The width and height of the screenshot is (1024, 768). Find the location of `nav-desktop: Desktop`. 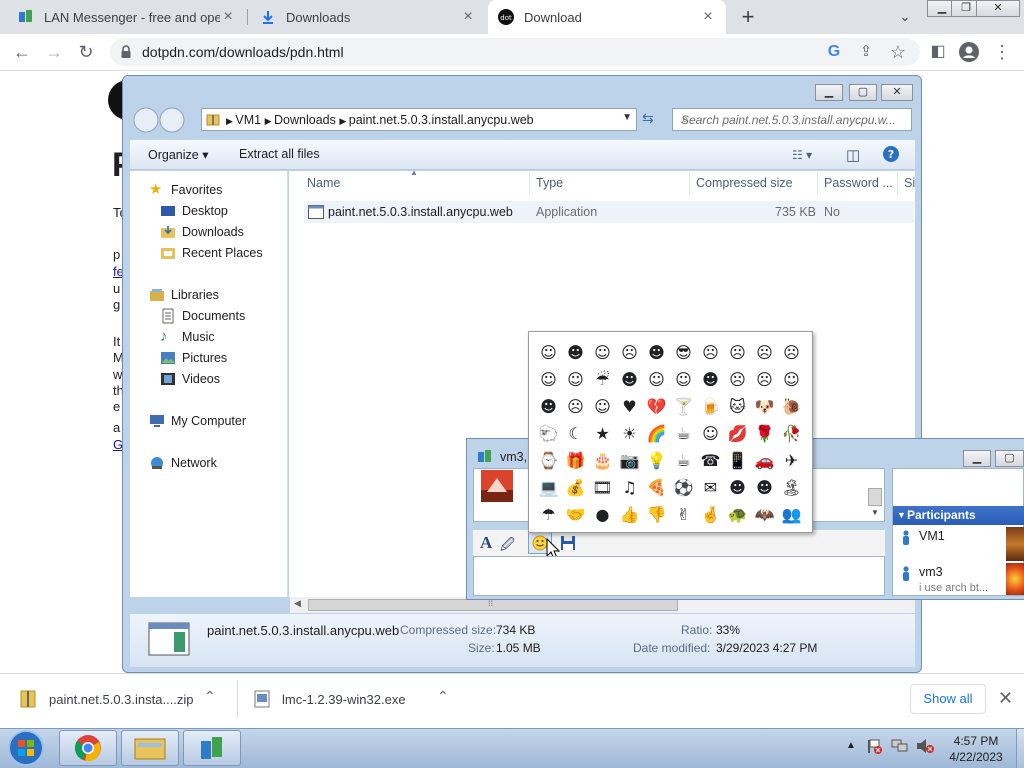

nav-desktop: Desktop is located at coordinates (194, 211).